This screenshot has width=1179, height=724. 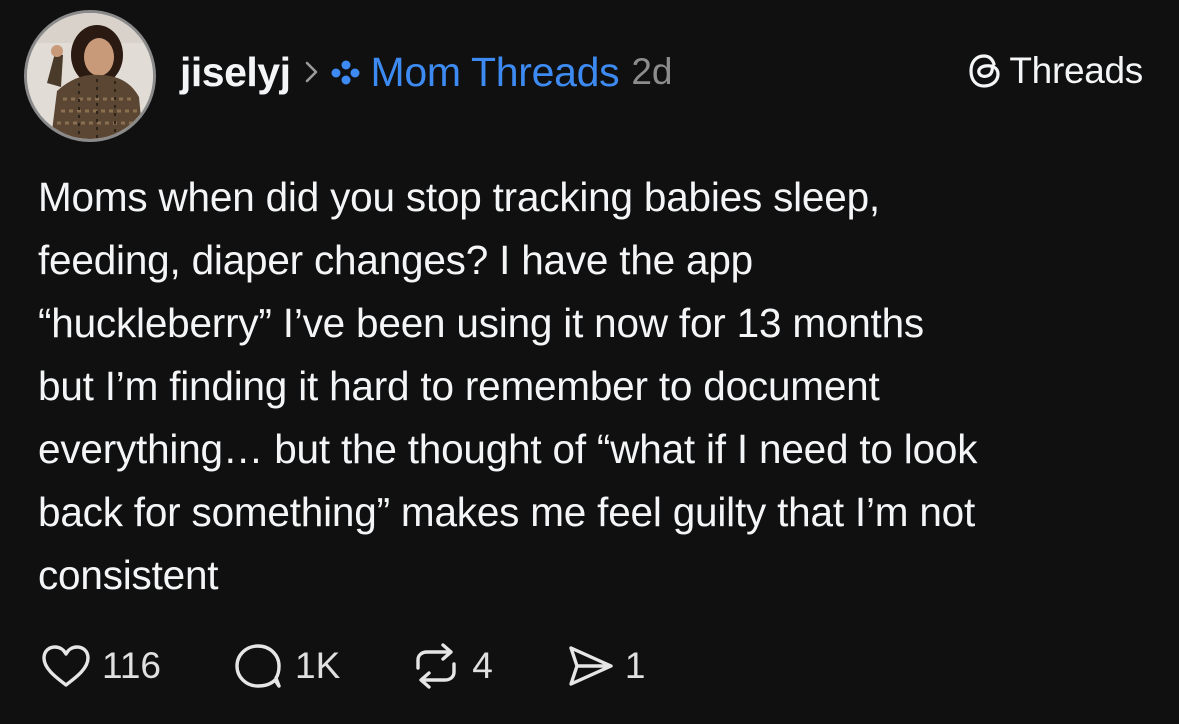 I want to click on reply-button: 1K, so click(x=285, y=666).